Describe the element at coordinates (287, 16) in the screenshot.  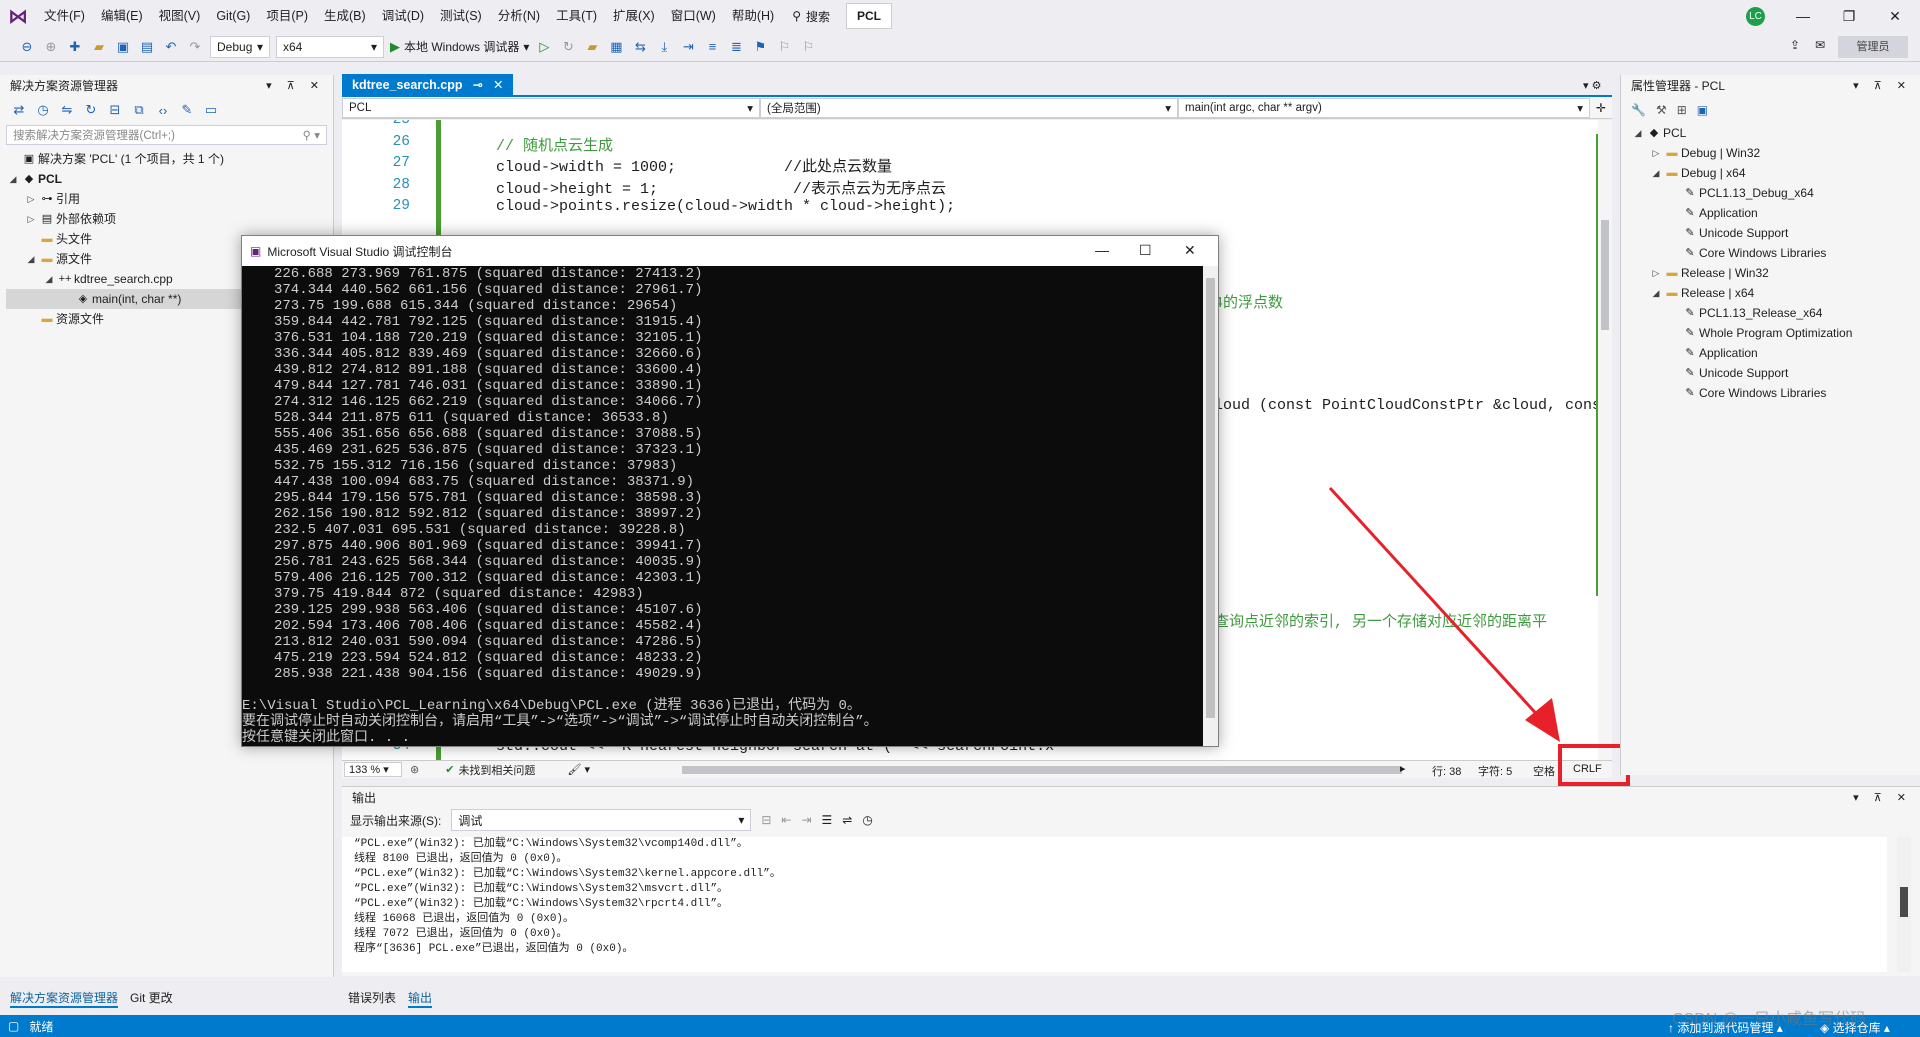
I see `menu-item: 项目(P)` at that location.